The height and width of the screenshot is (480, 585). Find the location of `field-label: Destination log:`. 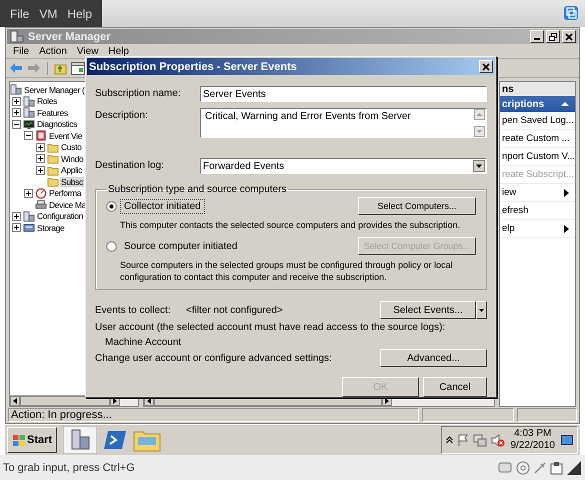

field-label: Destination log: is located at coordinates (130, 165).